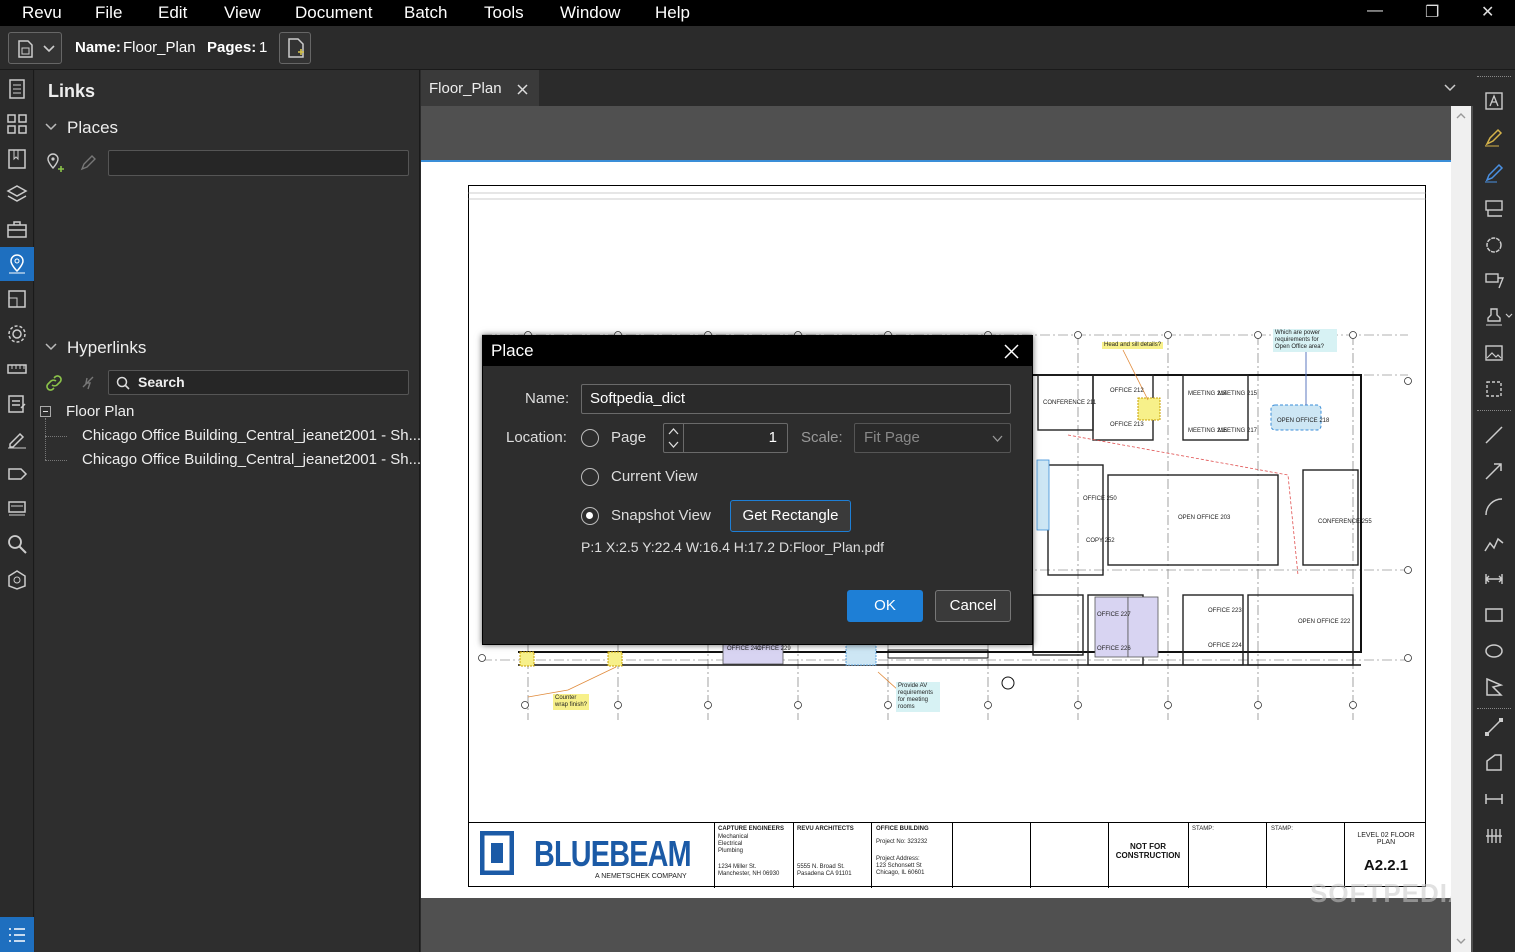  What do you see at coordinates (641, 876) in the screenshot?
I see `logo-subtitle: A NEMETSCHEK COMPANY` at bounding box center [641, 876].